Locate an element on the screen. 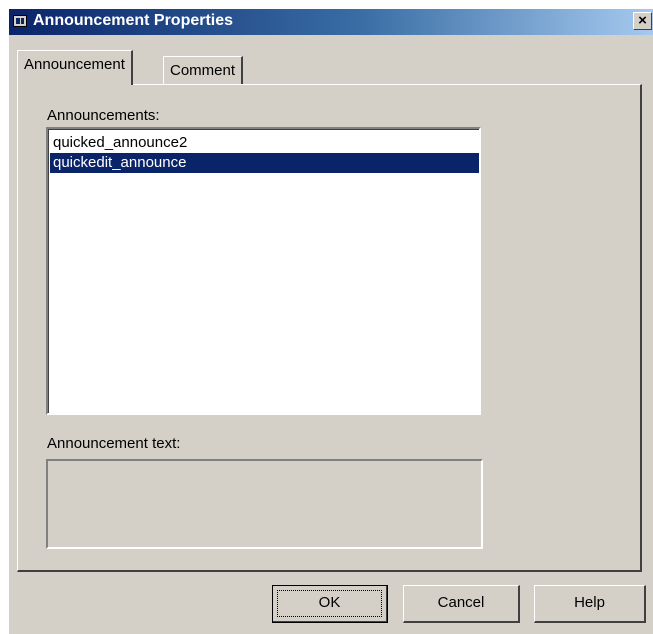 This screenshot has width=653, height=634. help-button: Help is located at coordinates (590, 604).